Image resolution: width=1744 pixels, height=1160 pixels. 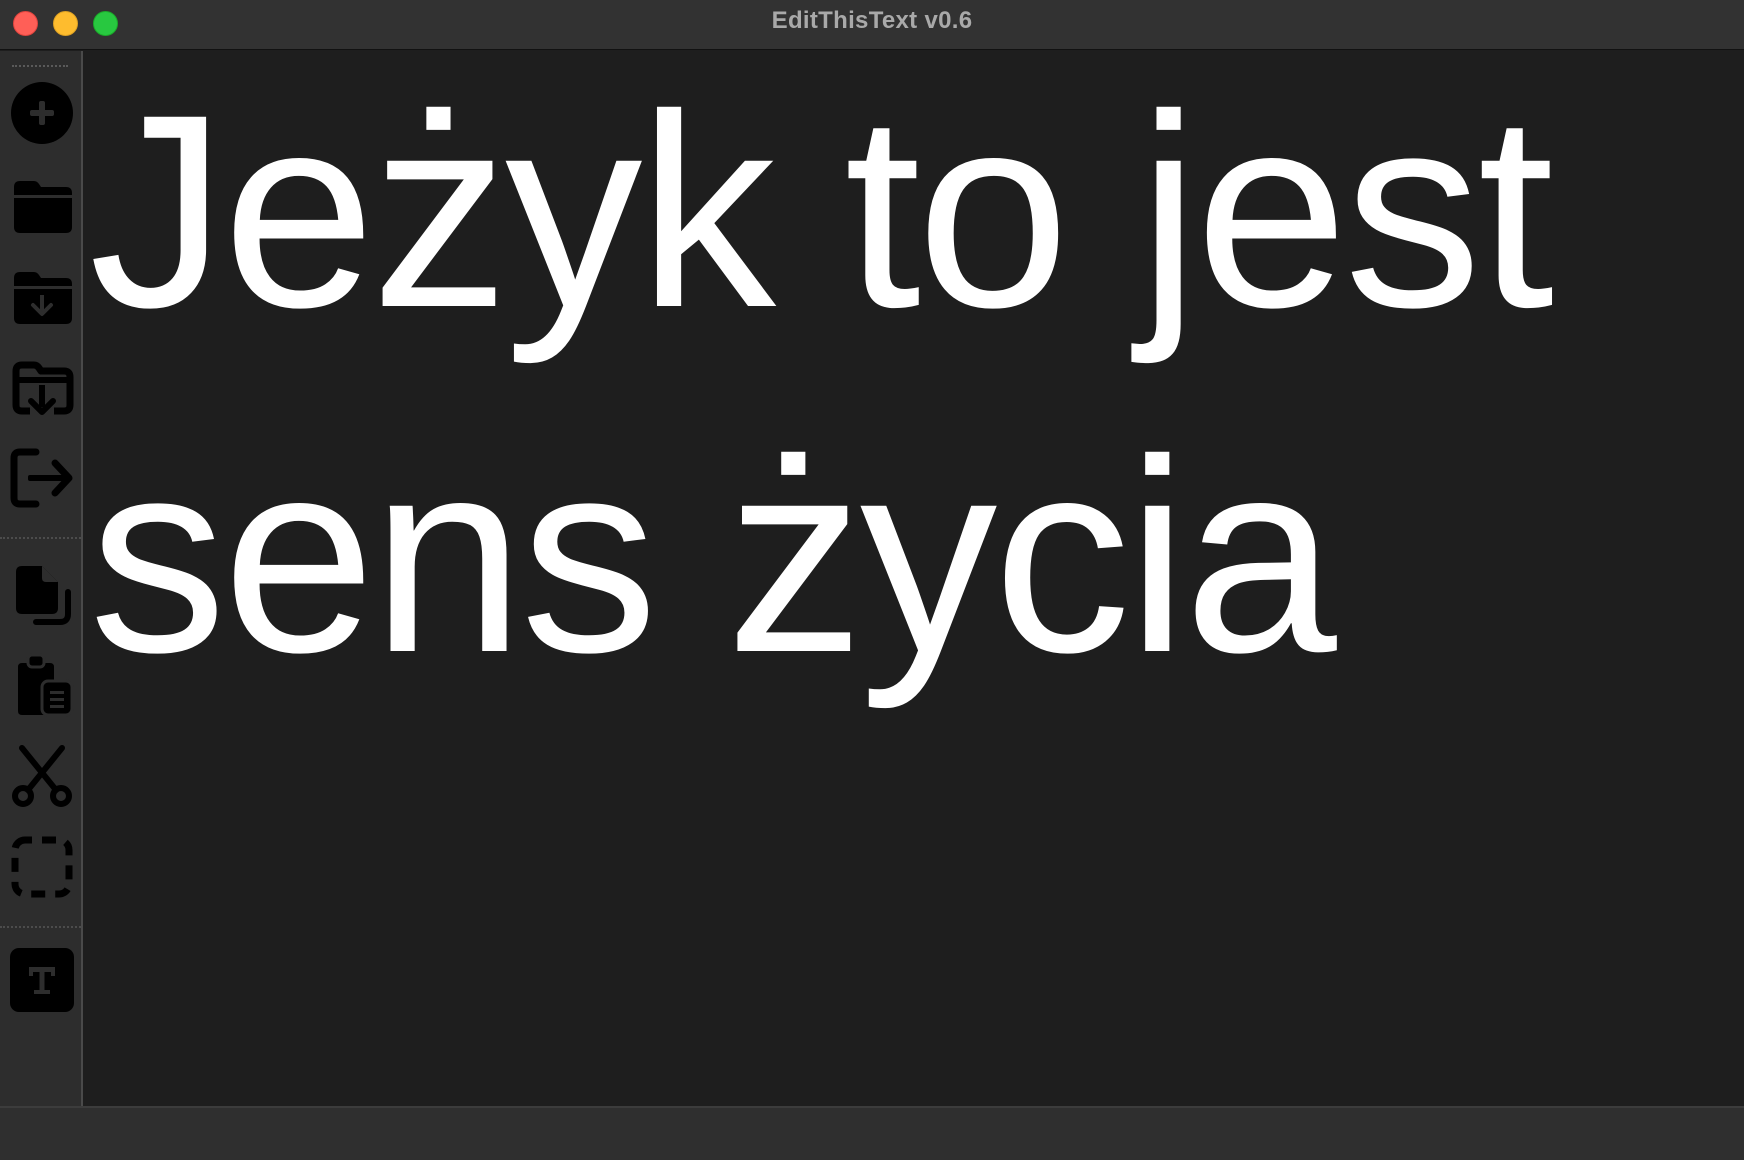 I want to click on folder-save-as-icon, so click(x=43, y=388).